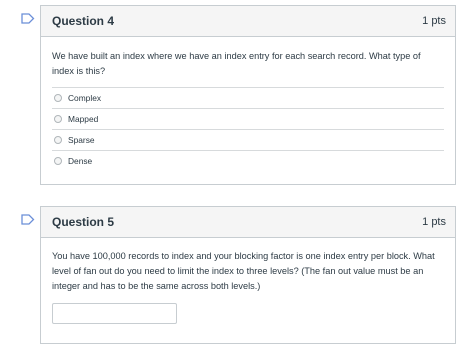  What do you see at coordinates (81, 140) in the screenshot?
I see `answer-label: Sparse` at bounding box center [81, 140].